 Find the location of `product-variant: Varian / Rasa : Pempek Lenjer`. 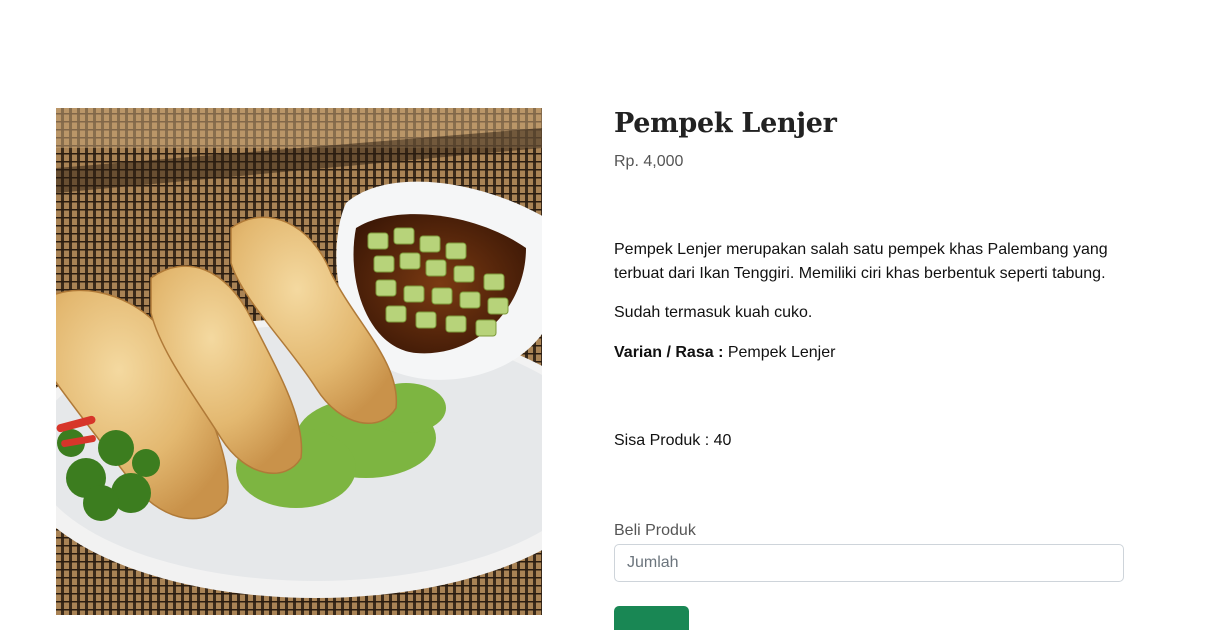

product-variant: Varian / Rasa : Pempek Lenjer is located at coordinates (724, 353).